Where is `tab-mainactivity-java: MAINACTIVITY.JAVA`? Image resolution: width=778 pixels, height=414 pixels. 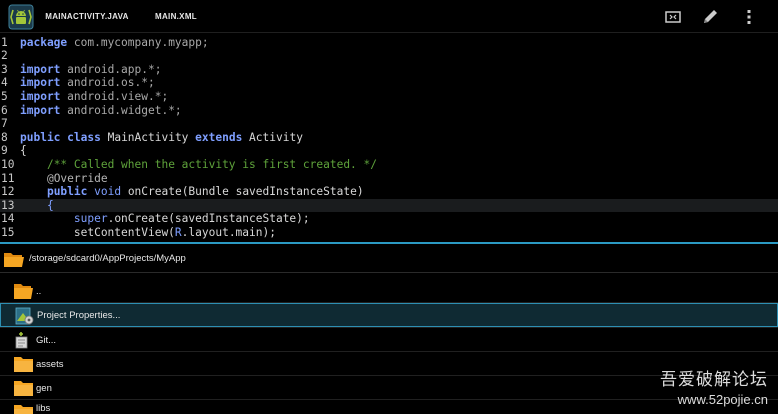
tab-mainactivity-java: MAINACTIVITY.JAVA is located at coordinates (87, 16).